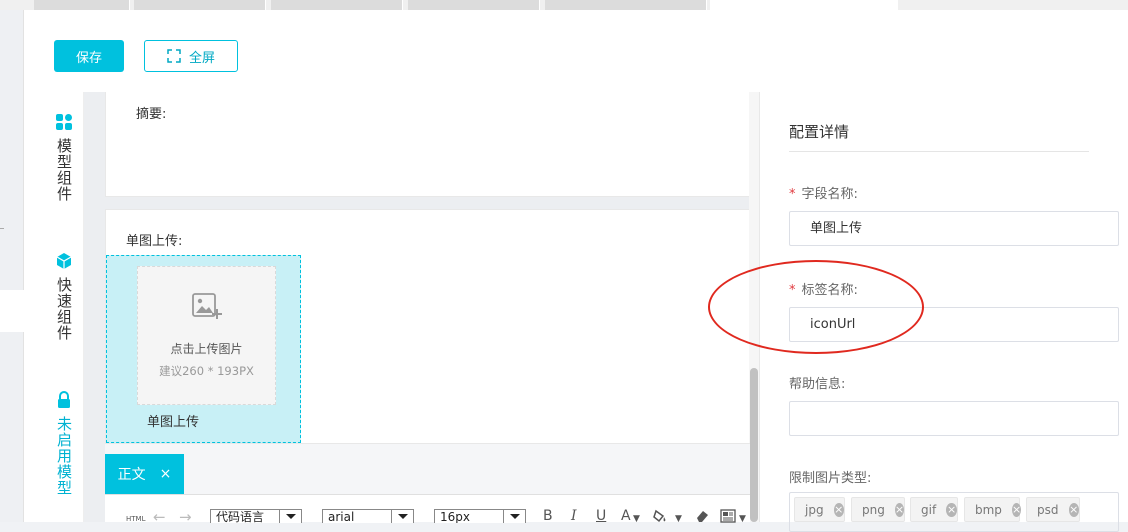 Image resolution: width=1128 pixels, height=532 pixels. What do you see at coordinates (728, 517) in the screenshot?
I see `image-layout-icon` at bounding box center [728, 517].